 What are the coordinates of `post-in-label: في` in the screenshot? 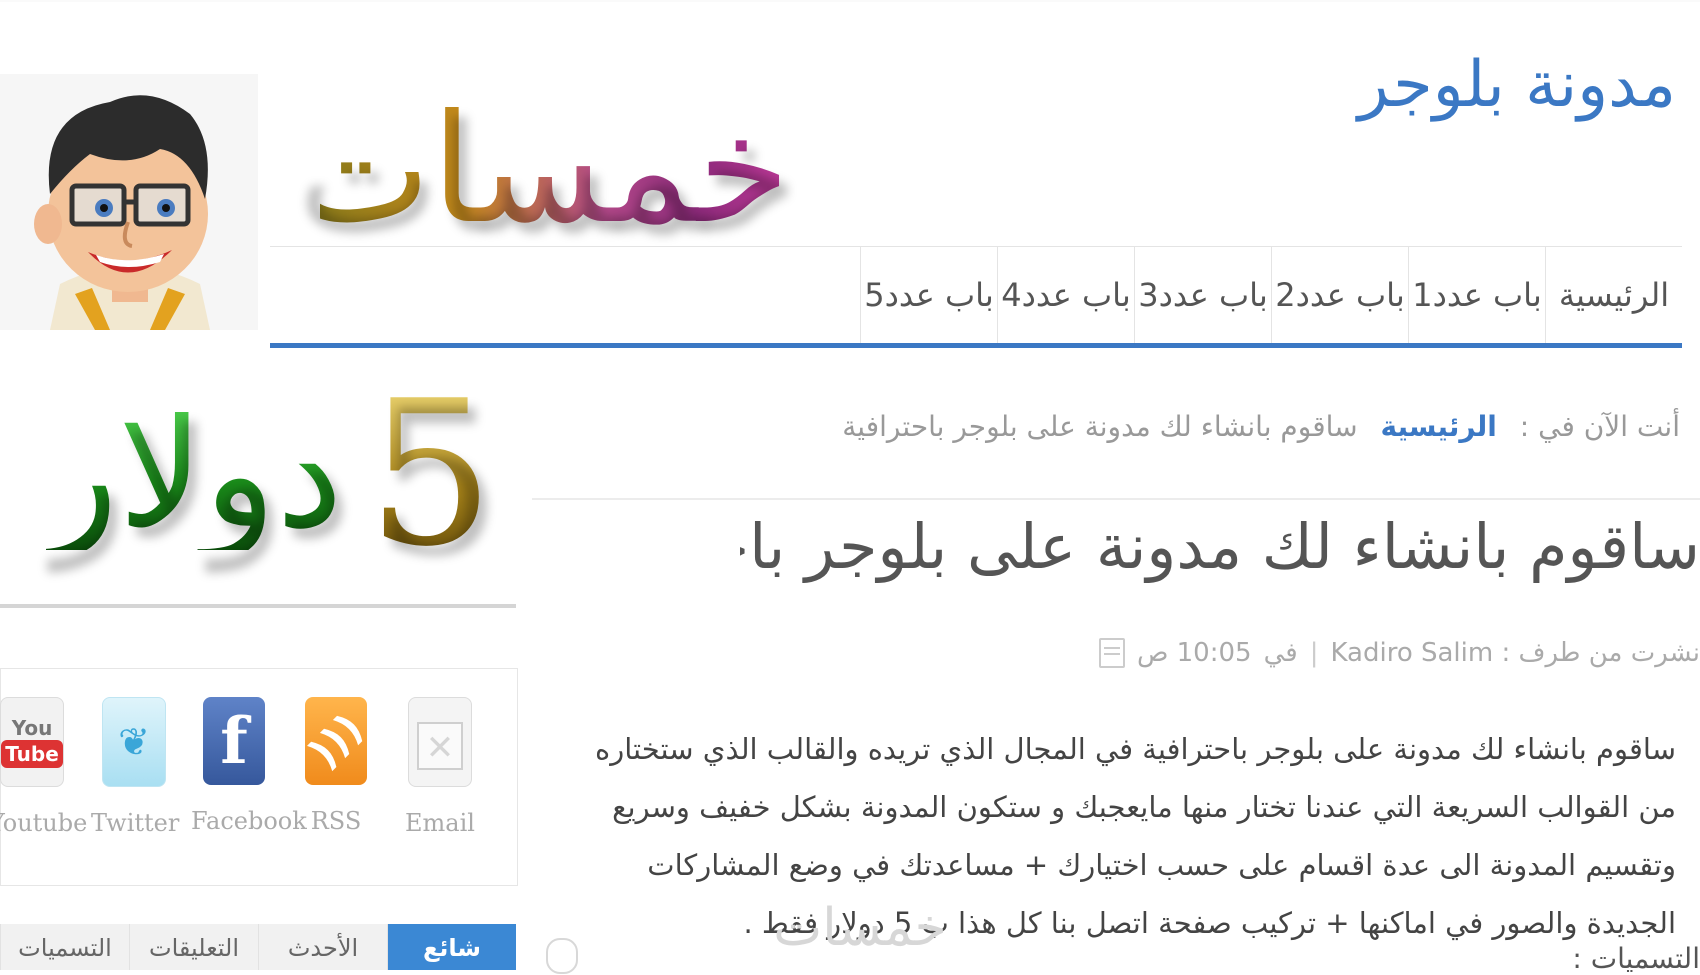 It's located at (1280, 653).